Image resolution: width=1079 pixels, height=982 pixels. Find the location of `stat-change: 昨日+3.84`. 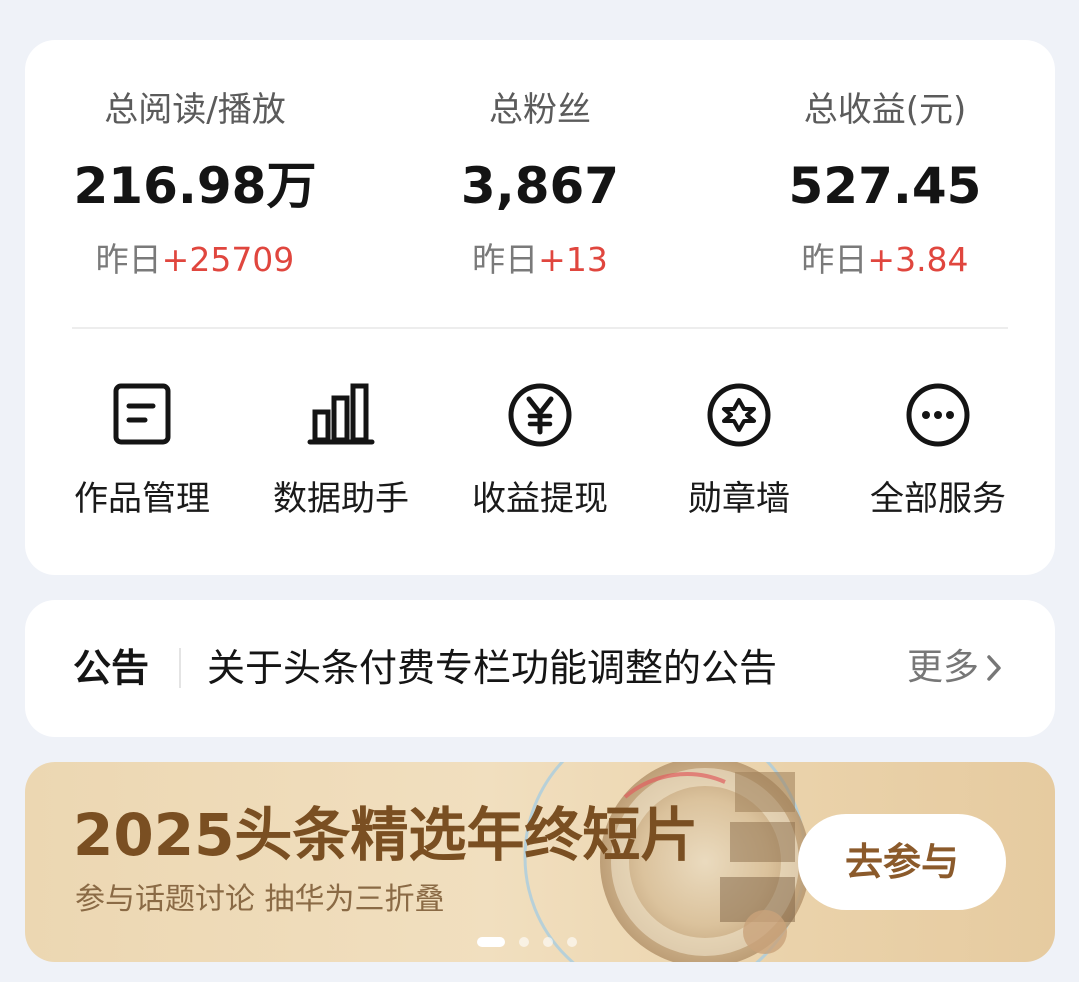

stat-change: 昨日+3.84 is located at coordinates (885, 260).